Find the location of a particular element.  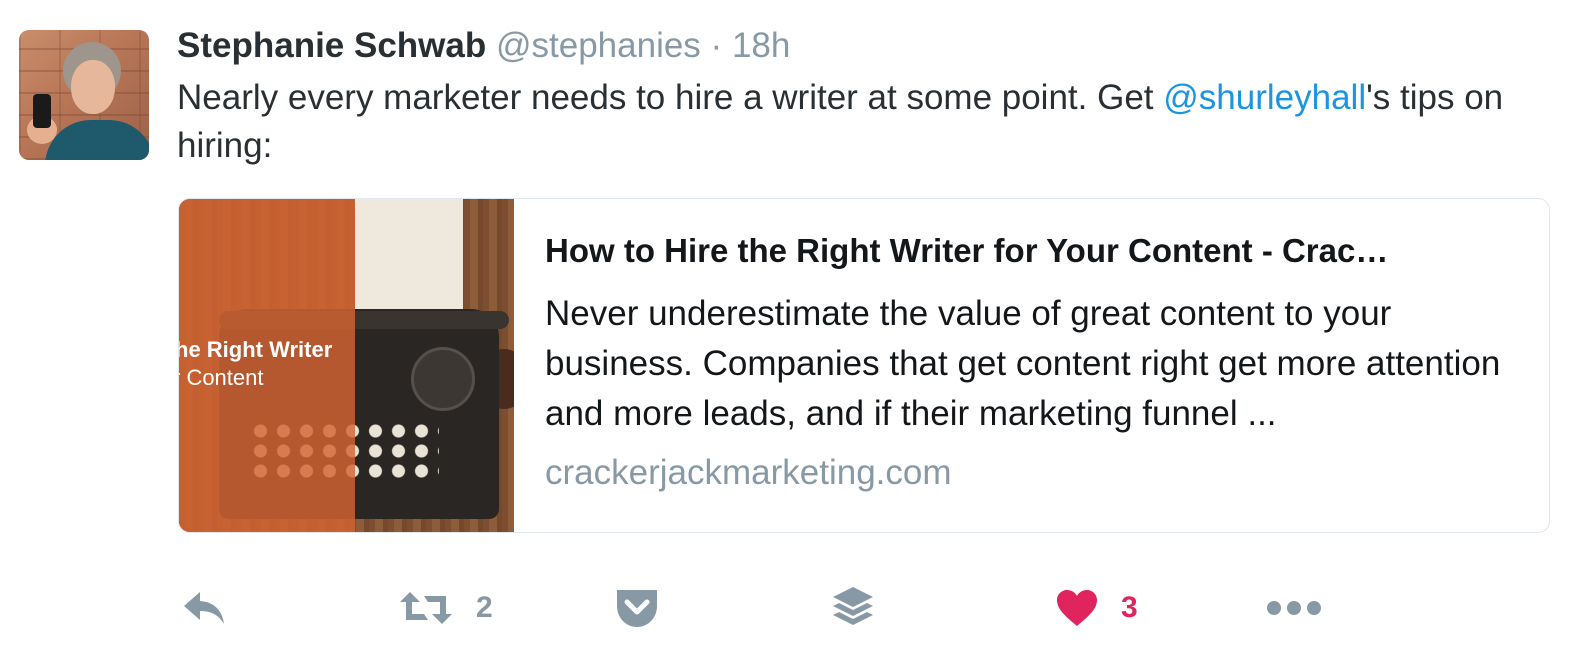

buffer-icon is located at coordinates (853, 606).